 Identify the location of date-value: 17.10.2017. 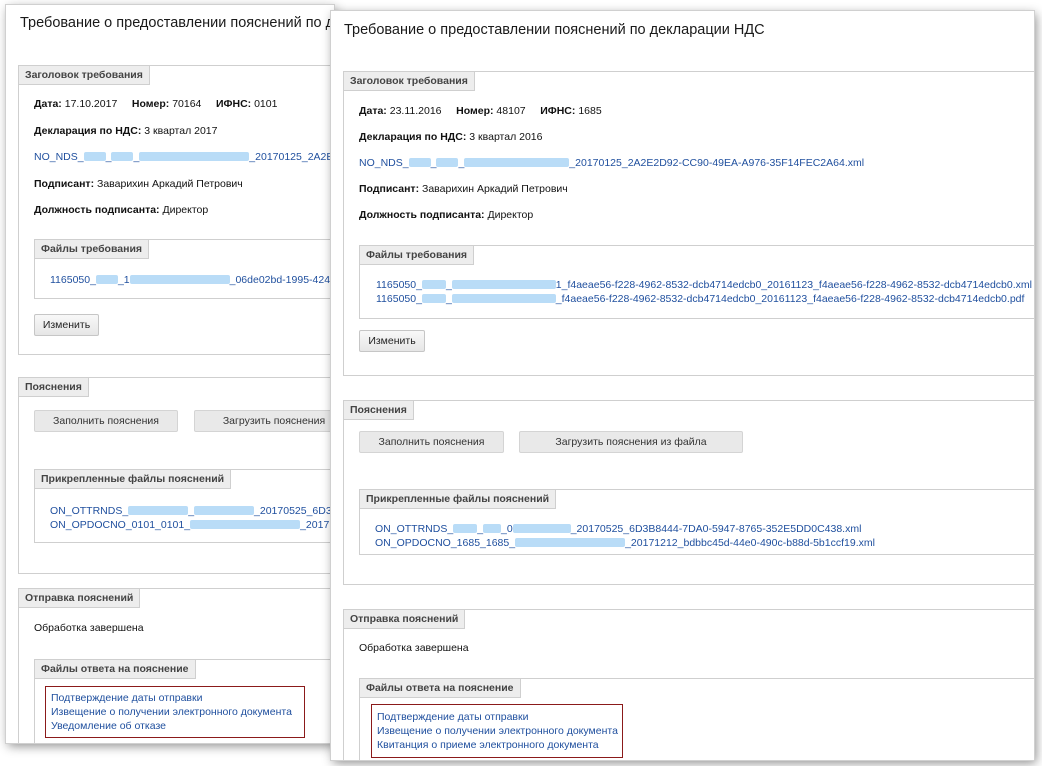
(91, 104).